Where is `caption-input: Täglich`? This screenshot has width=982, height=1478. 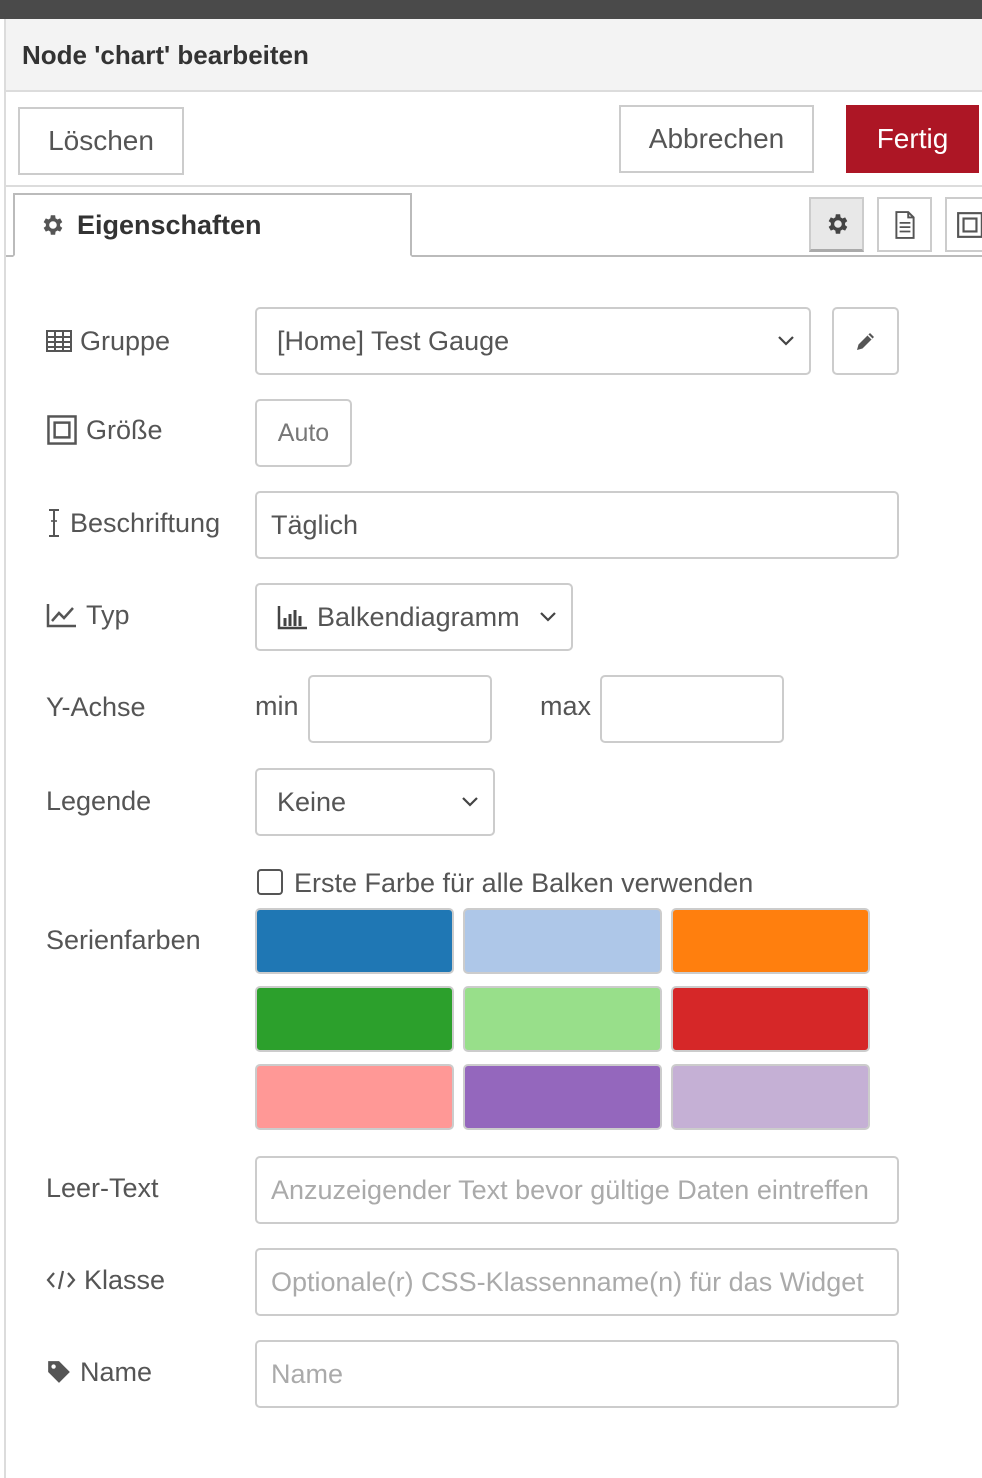
caption-input: Täglich is located at coordinates (577, 525).